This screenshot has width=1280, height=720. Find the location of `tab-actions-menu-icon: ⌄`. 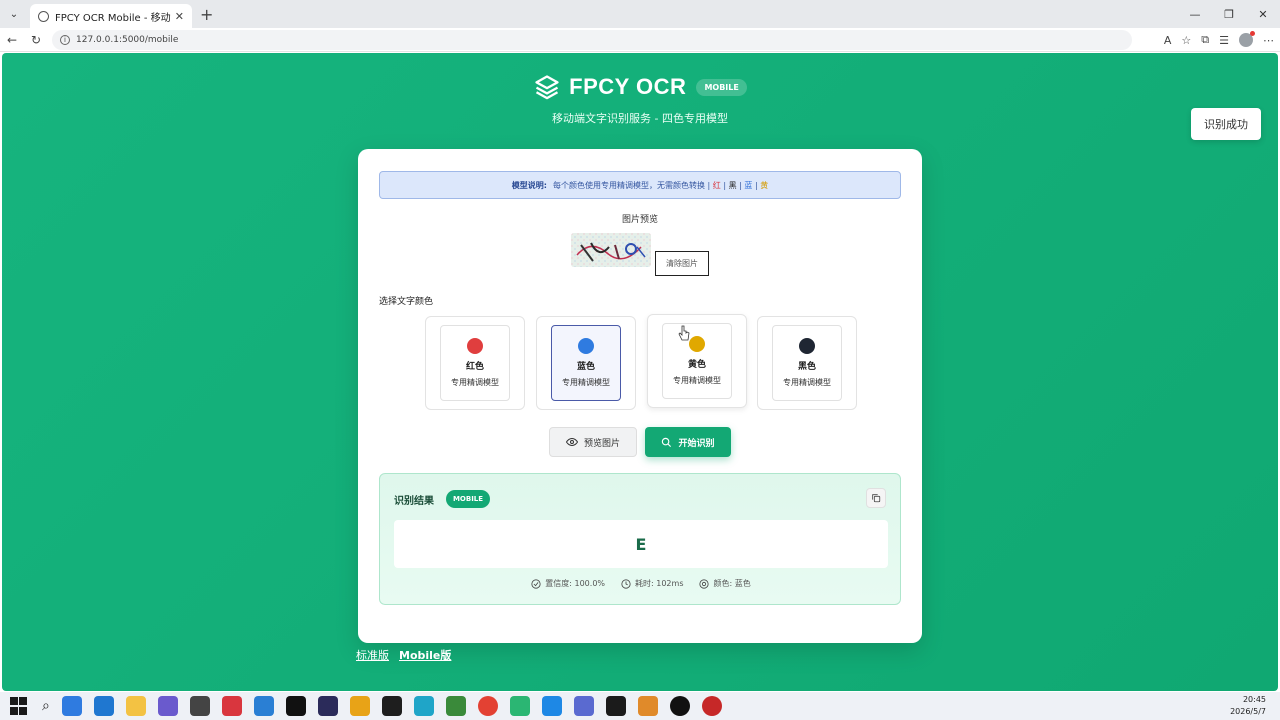

tab-actions-menu-icon: ⌄ is located at coordinates (14, 14).